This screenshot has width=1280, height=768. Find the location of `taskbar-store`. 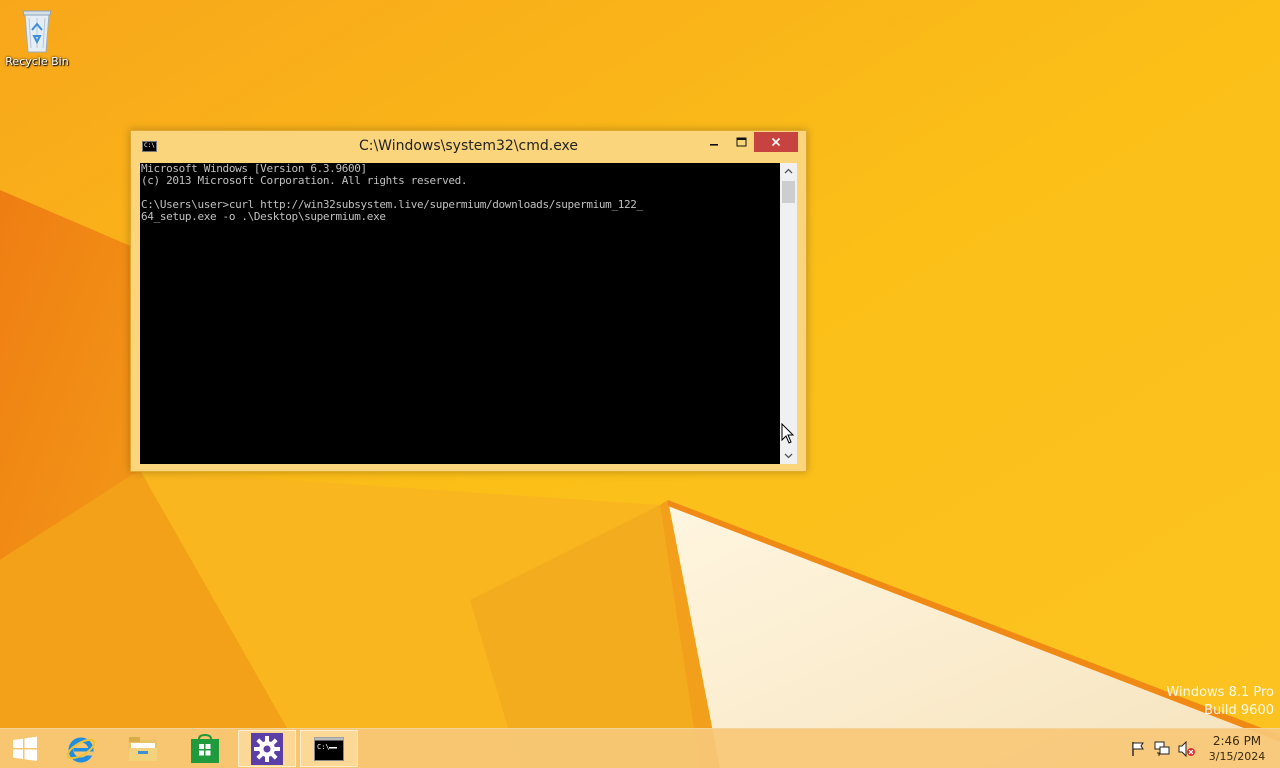

taskbar-store is located at coordinates (205, 748).